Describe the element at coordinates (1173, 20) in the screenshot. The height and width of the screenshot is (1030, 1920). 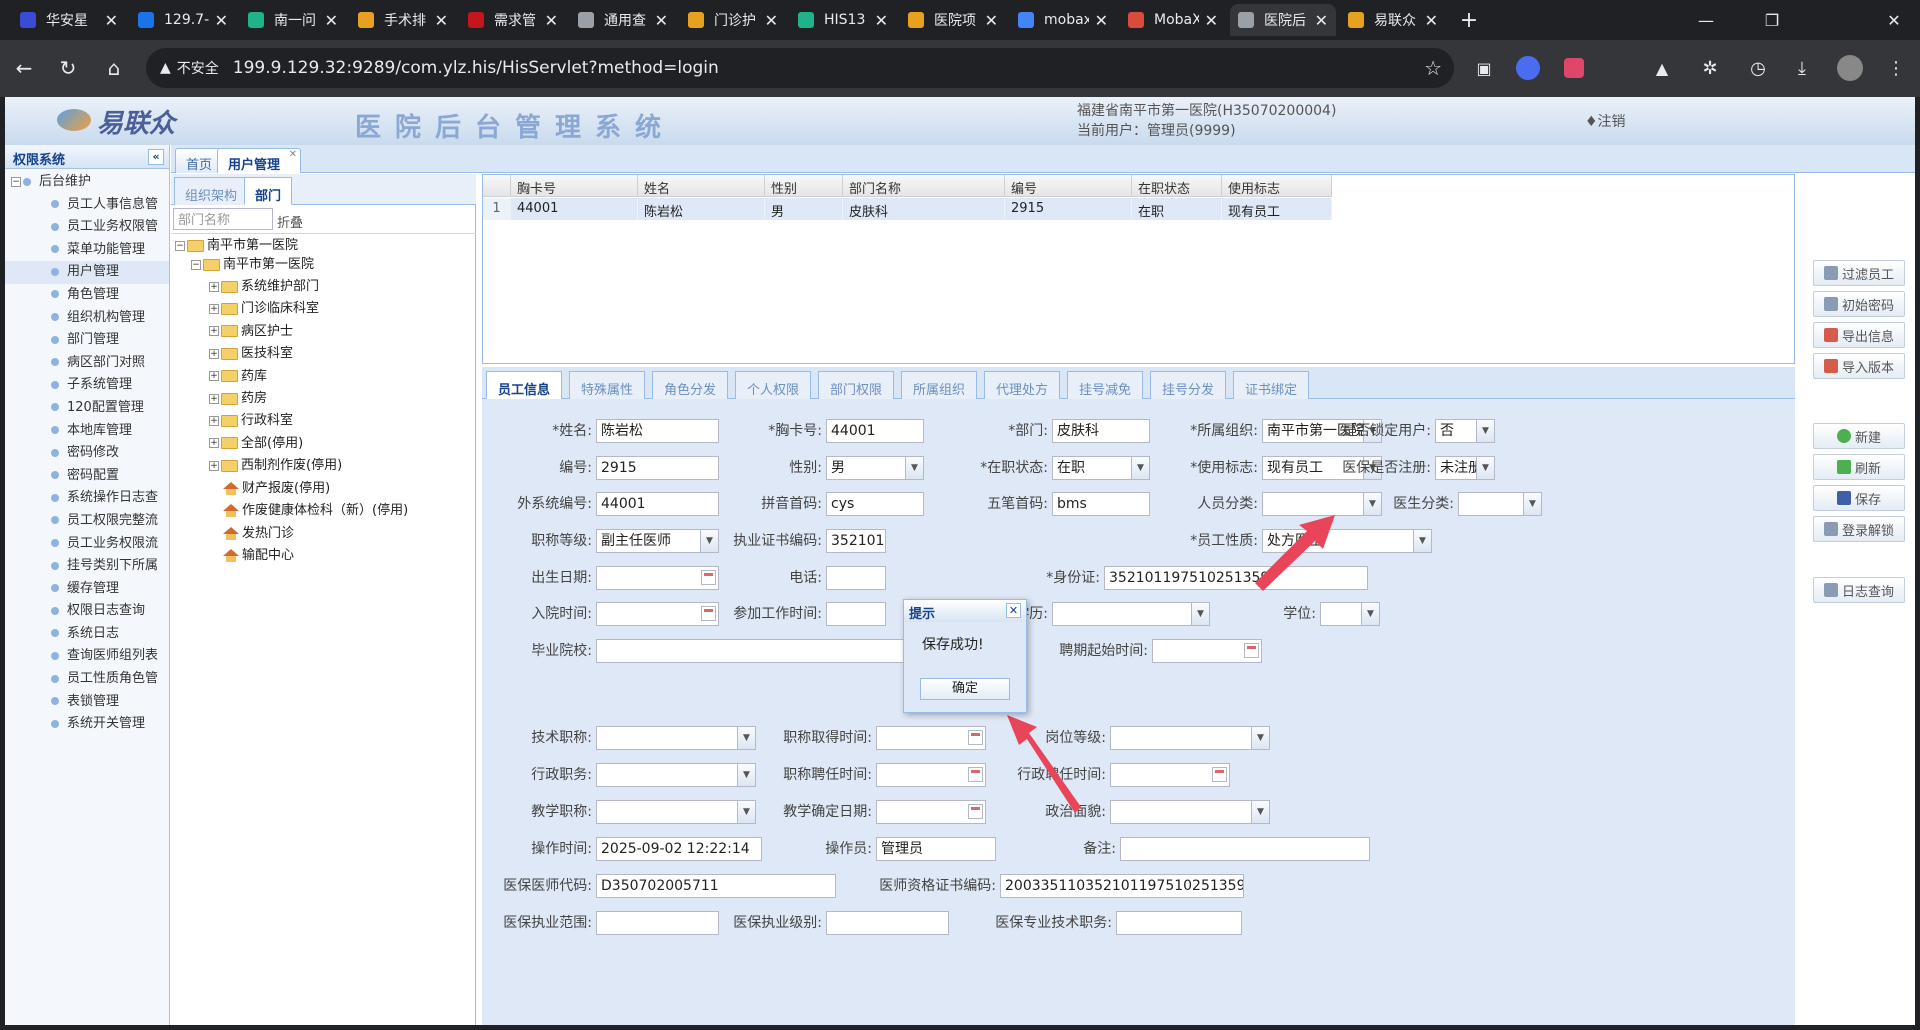
I see `browser-tab: MobaX ✕` at that location.